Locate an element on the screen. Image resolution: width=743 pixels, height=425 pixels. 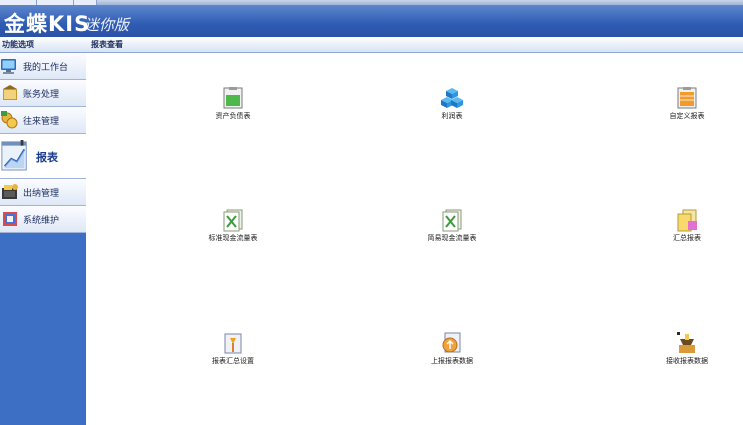
sidebar-item-system: 系统维护 is located at coordinates (43, 219).